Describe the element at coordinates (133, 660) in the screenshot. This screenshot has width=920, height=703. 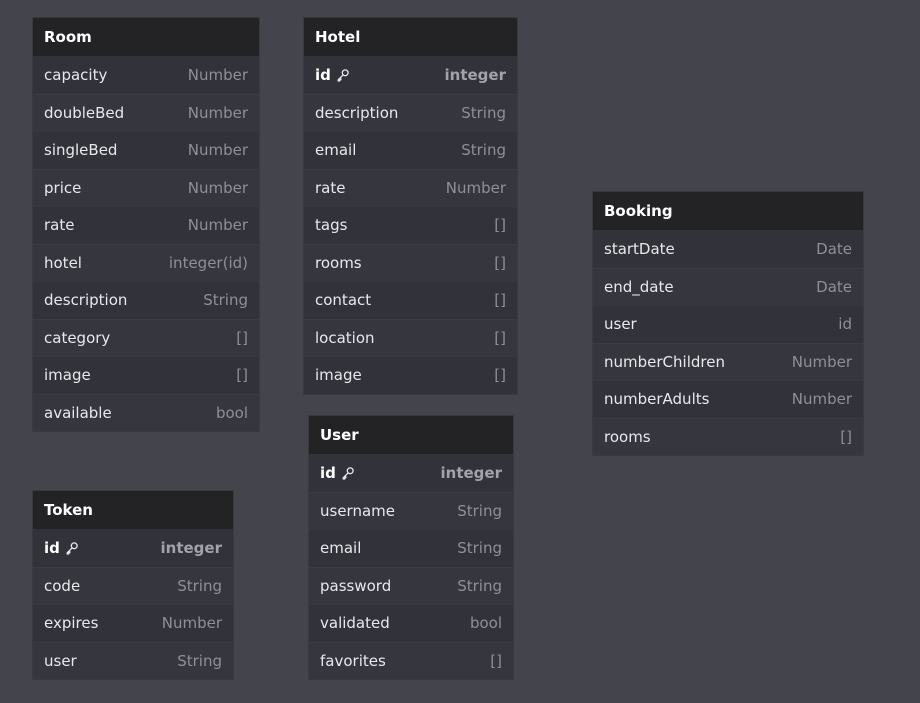
I see `token-field-row: user String` at that location.